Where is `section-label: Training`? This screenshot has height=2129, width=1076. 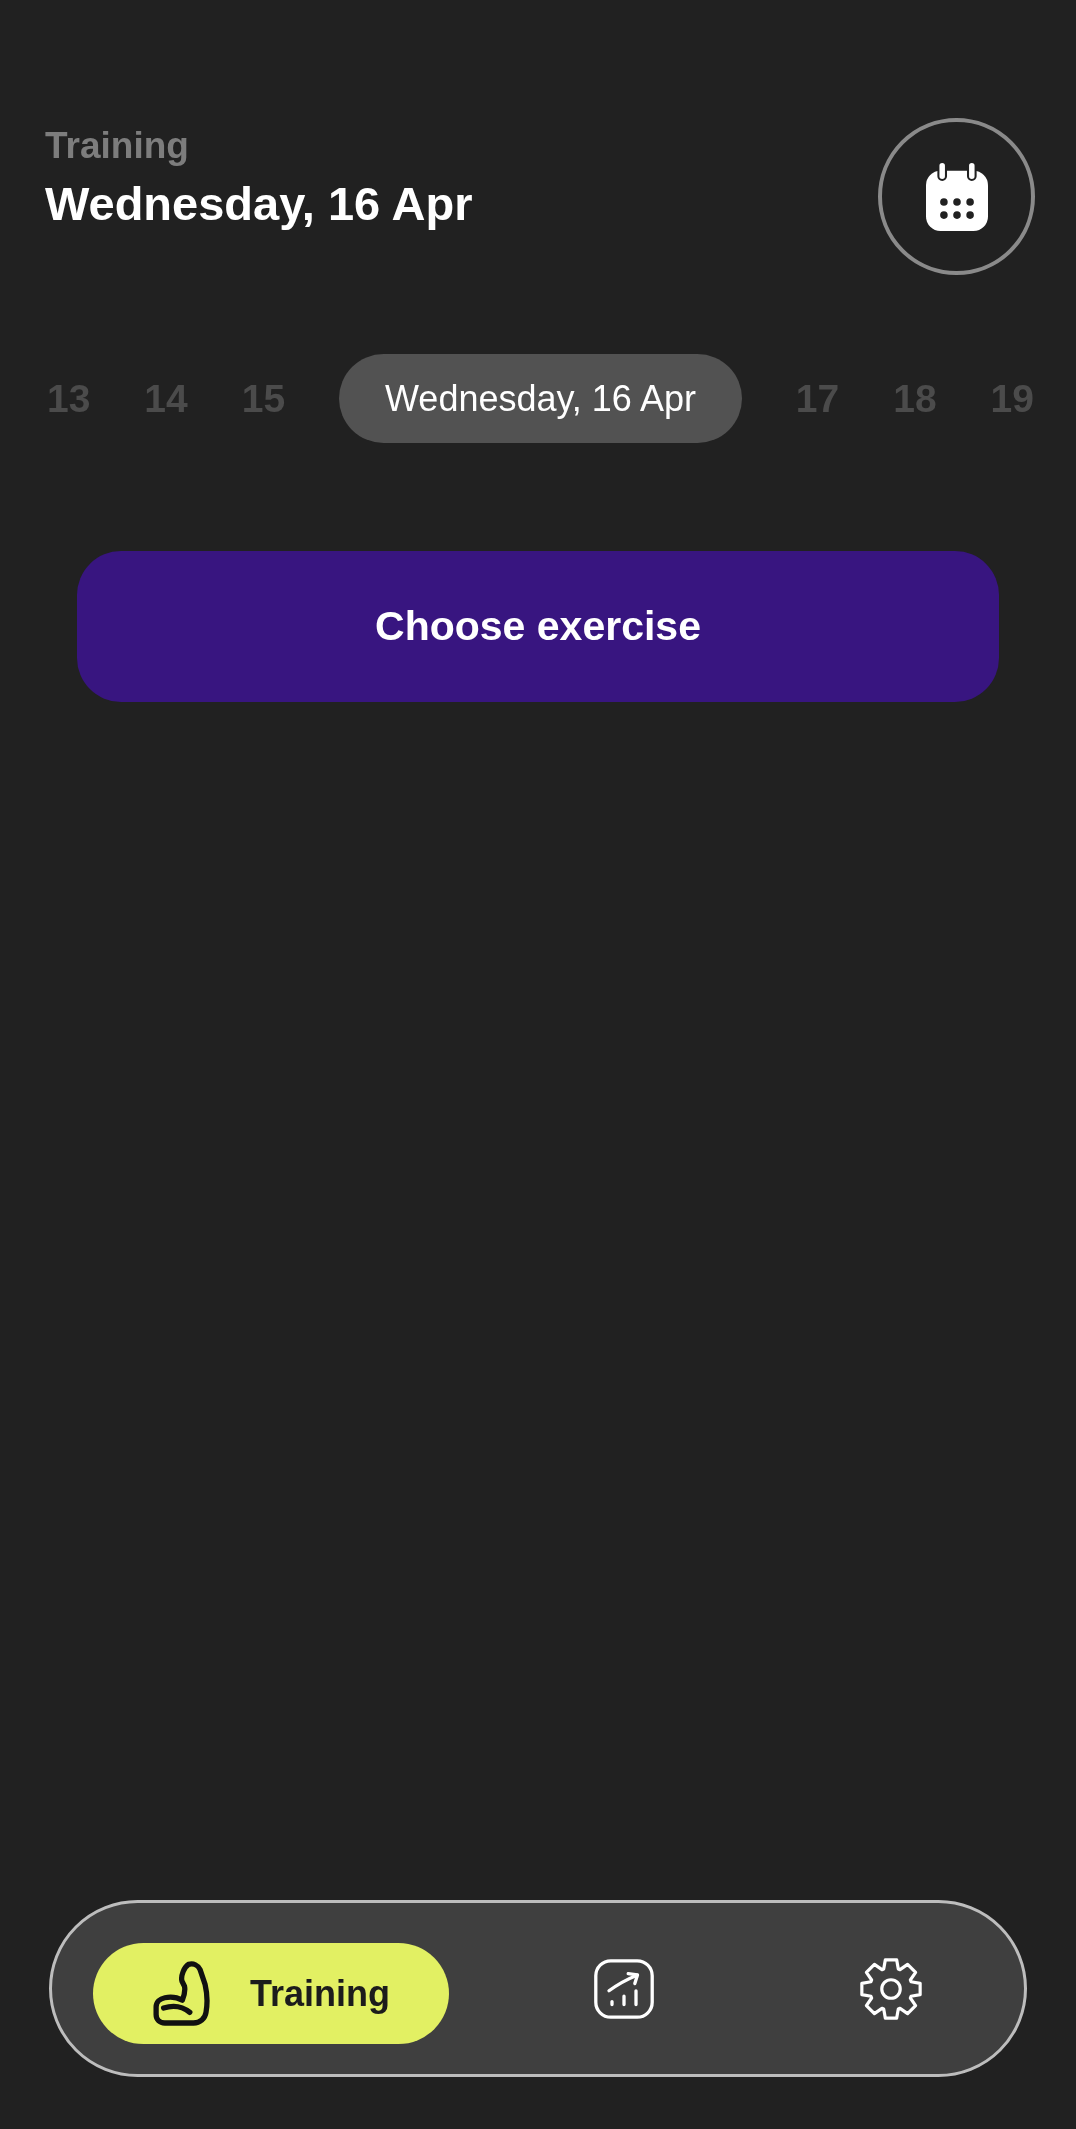
section-label: Training is located at coordinates (117, 146).